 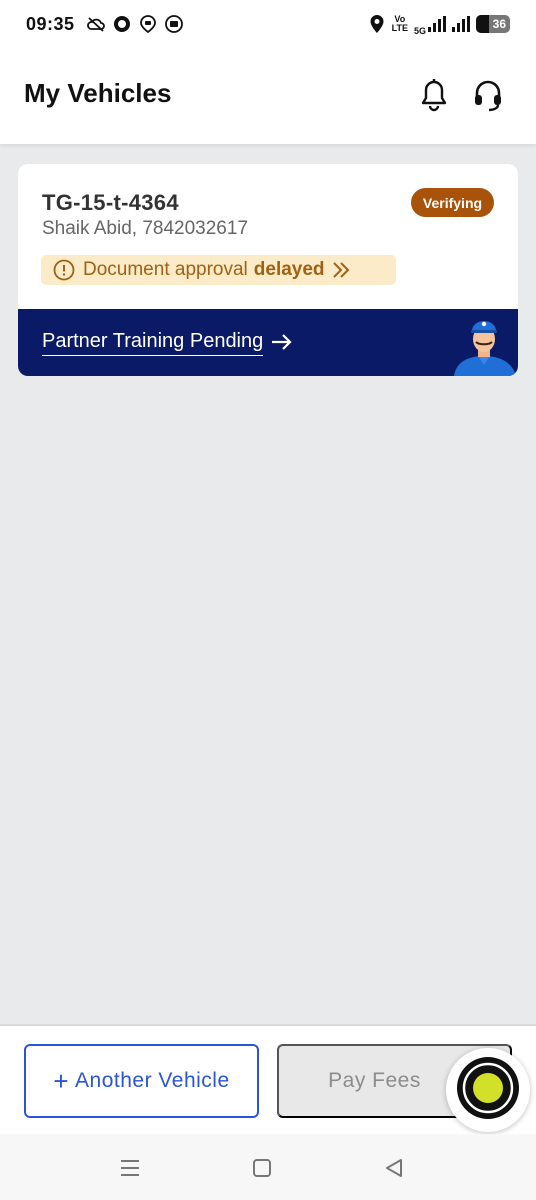 I want to click on volte-line2: LTE, so click(x=399, y=28).